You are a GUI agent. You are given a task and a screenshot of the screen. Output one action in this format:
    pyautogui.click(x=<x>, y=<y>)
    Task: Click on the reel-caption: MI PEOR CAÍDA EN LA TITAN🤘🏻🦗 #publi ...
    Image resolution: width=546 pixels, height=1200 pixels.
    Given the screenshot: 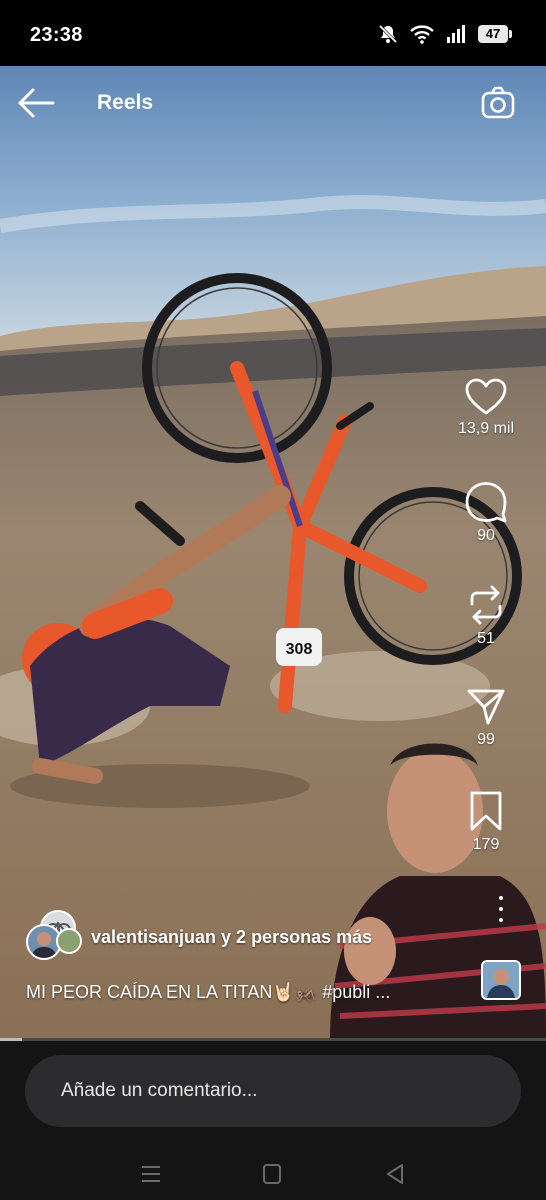 What is the action you would take?
    pyautogui.click(x=208, y=992)
    